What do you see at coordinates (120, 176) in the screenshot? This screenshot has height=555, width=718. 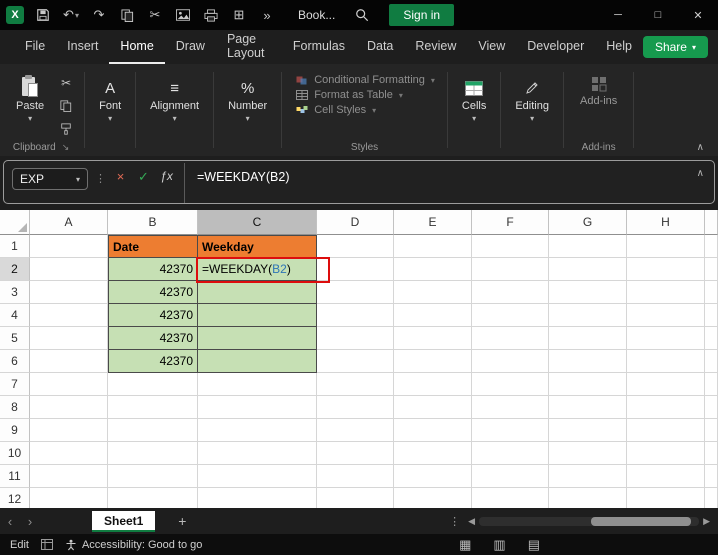 I see `cancel-button: ×` at bounding box center [120, 176].